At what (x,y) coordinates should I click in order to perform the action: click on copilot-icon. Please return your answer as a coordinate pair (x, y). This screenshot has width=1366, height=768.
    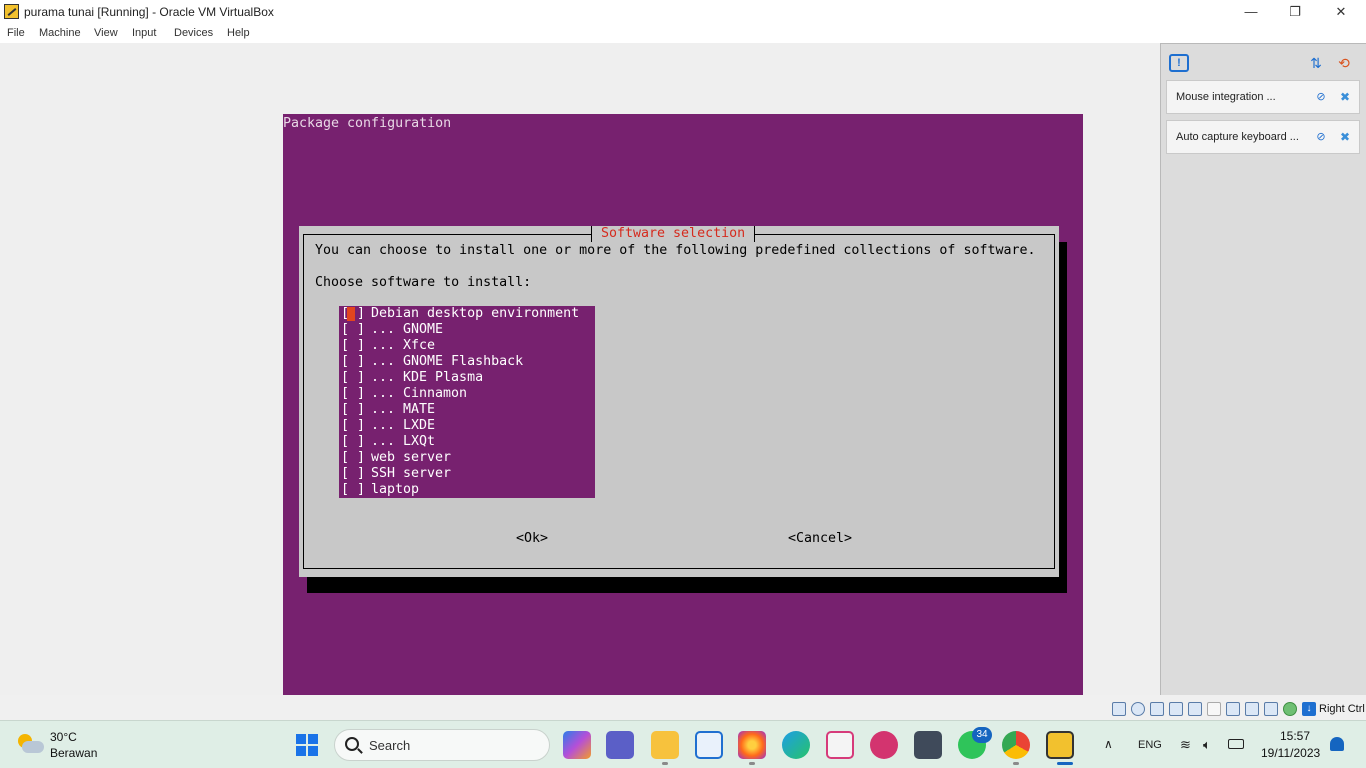
    Looking at the image, I should click on (577, 745).